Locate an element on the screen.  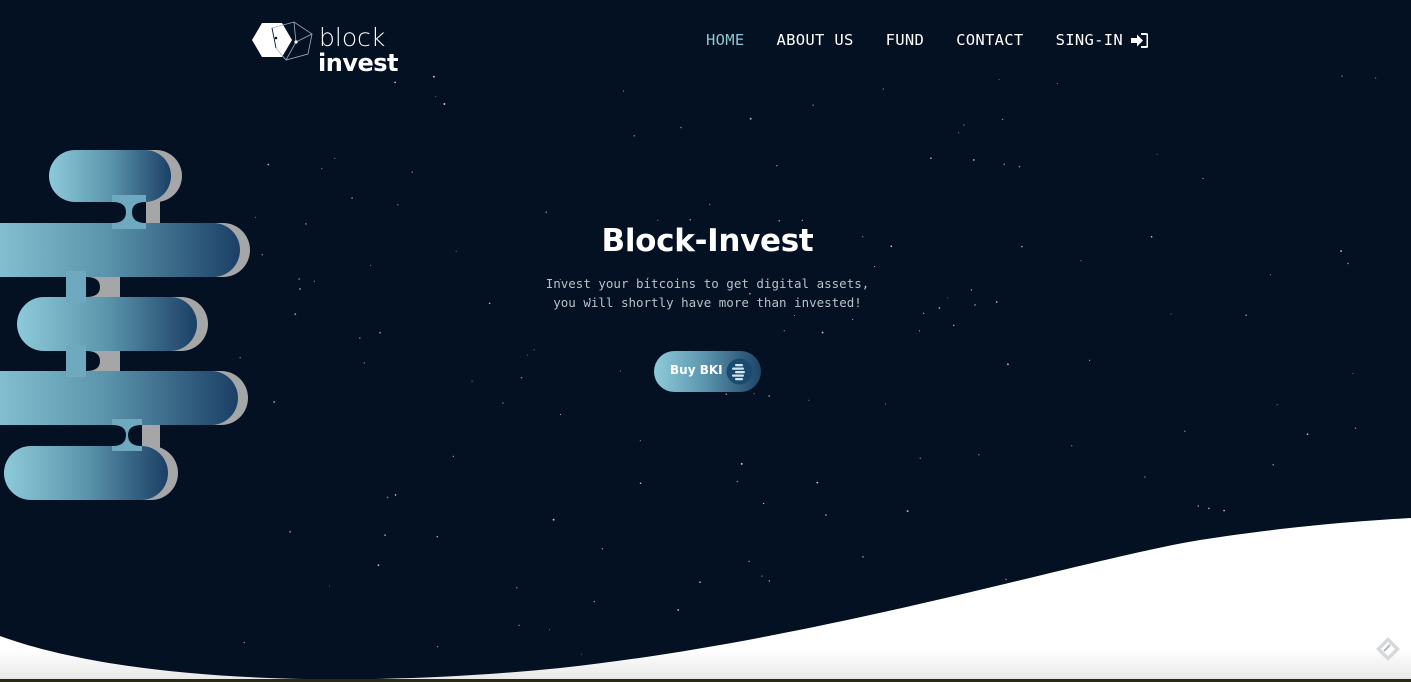
brand-logo: block invest is located at coordinates (330, 44).